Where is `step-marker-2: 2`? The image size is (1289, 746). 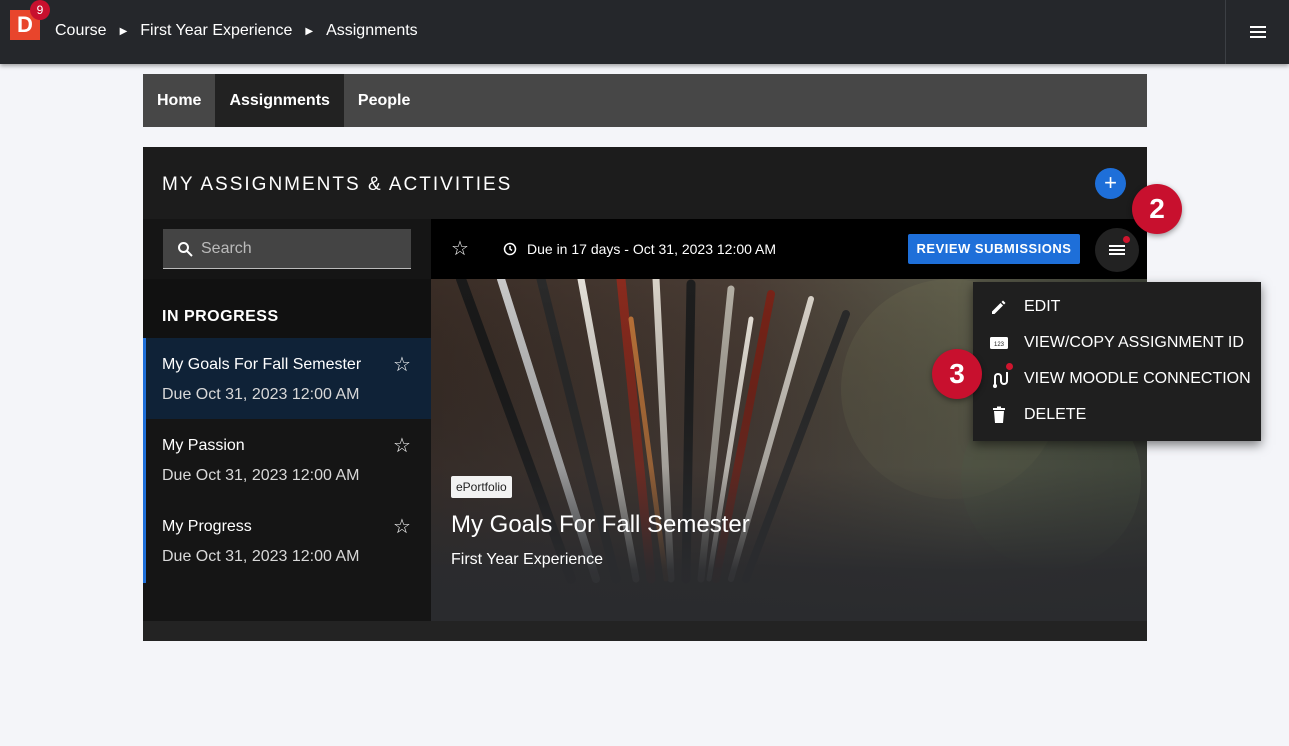
step-marker-2: 2 is located at coordinates (1157, 209).